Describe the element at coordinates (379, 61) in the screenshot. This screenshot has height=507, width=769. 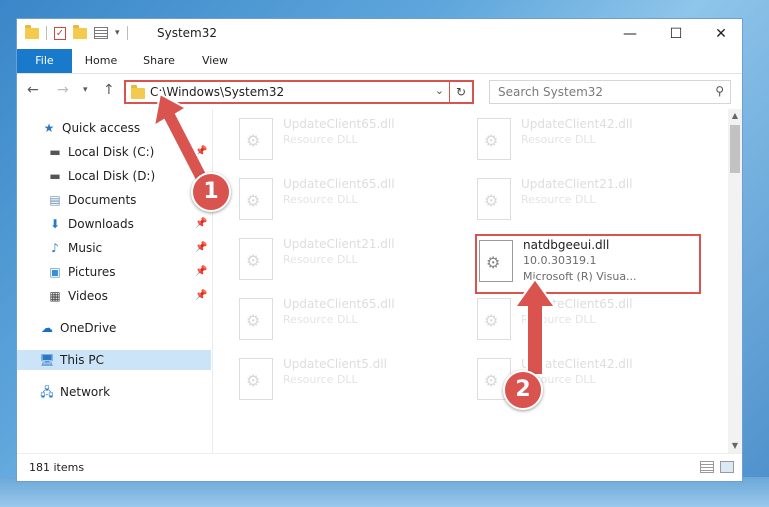
I see `ribbon-tabs: File Home Share View` at that location.